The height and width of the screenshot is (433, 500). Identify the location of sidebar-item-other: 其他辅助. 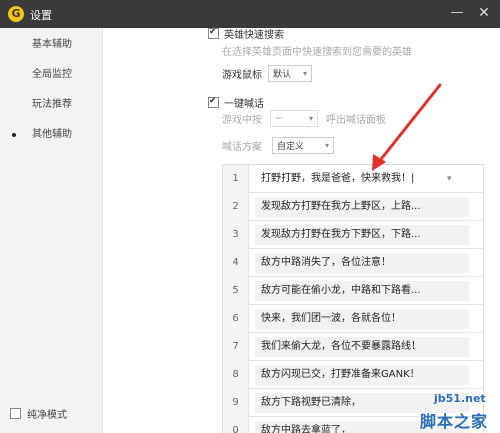
(51, 135).